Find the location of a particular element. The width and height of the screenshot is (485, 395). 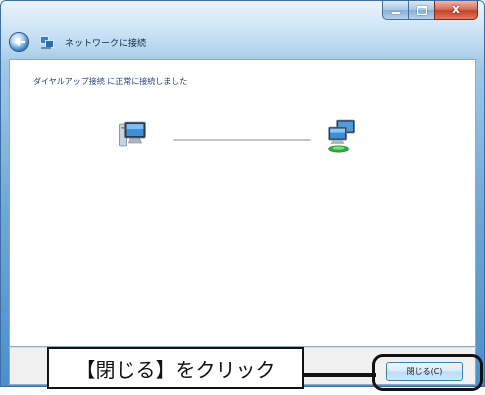

close-window-button: x is located at coordinates (456, 10).